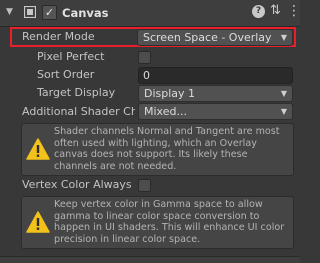  I want to click on additional-shader-channels-dropdown: Mixed... ▼, so click(215, 111).